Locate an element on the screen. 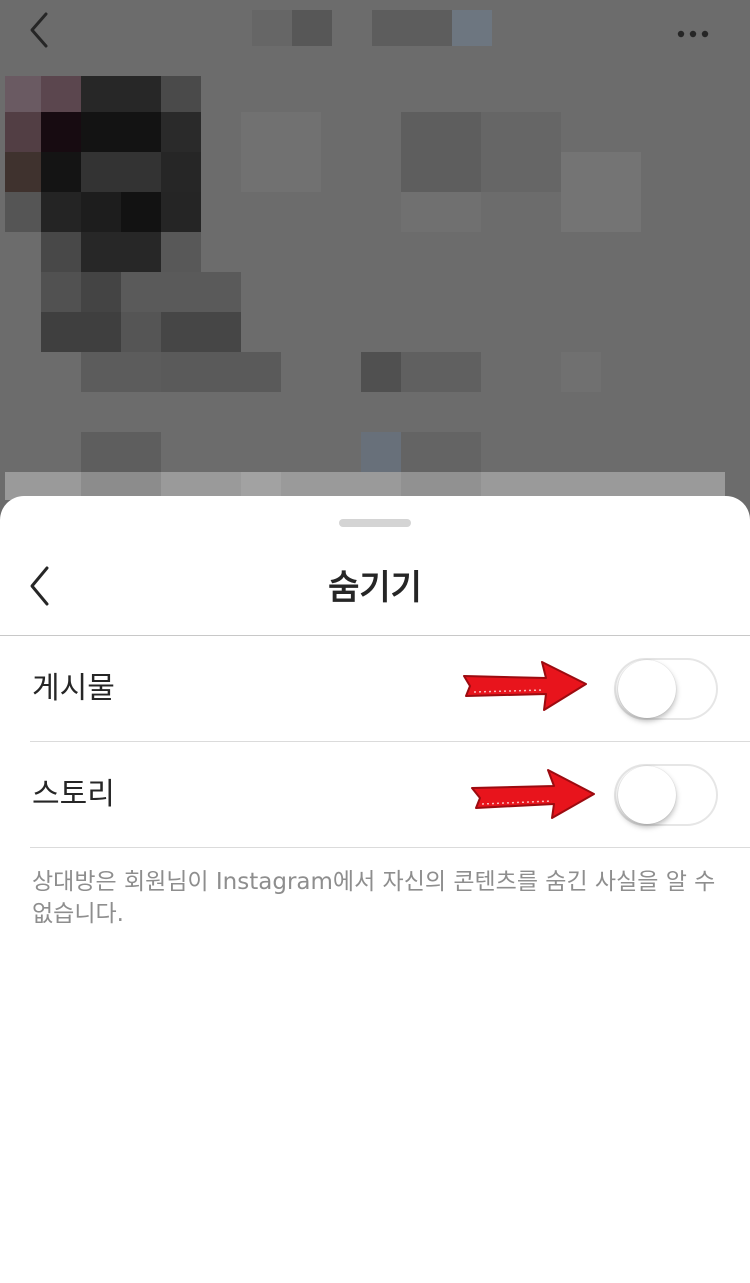  setting-label-posts: 게시물 is located at coordinates (73, 688).